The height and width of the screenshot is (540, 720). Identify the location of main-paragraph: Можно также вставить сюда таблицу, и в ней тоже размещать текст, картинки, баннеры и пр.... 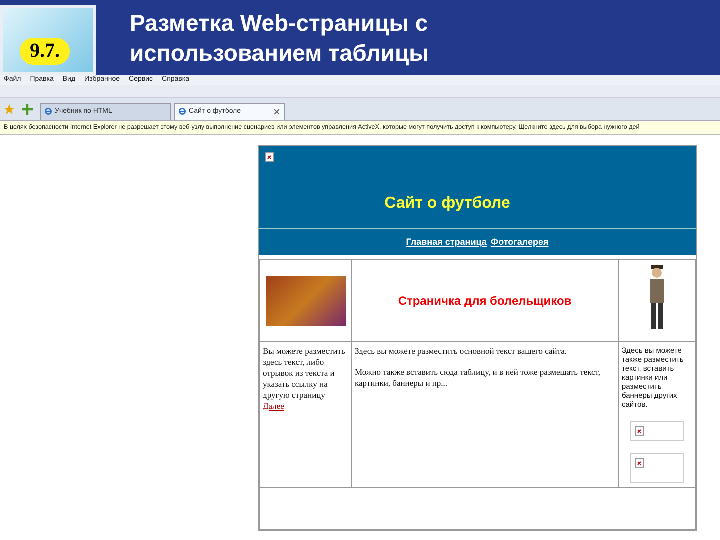
(478, 378).